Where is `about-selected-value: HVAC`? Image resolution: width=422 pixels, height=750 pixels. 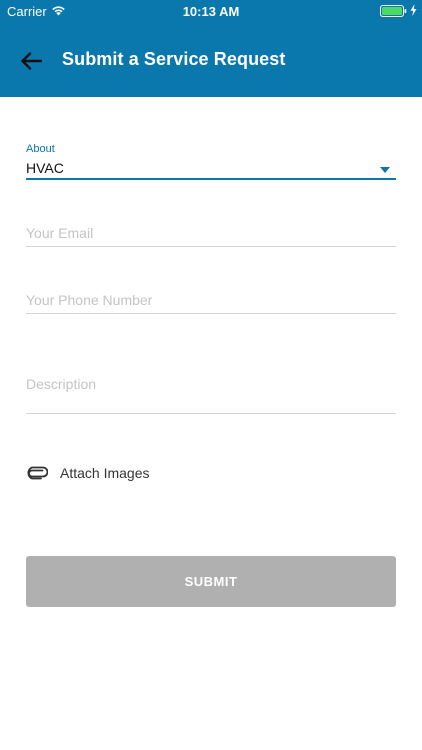
about-selected-value: HVAC is located at coordinates (45, 168).